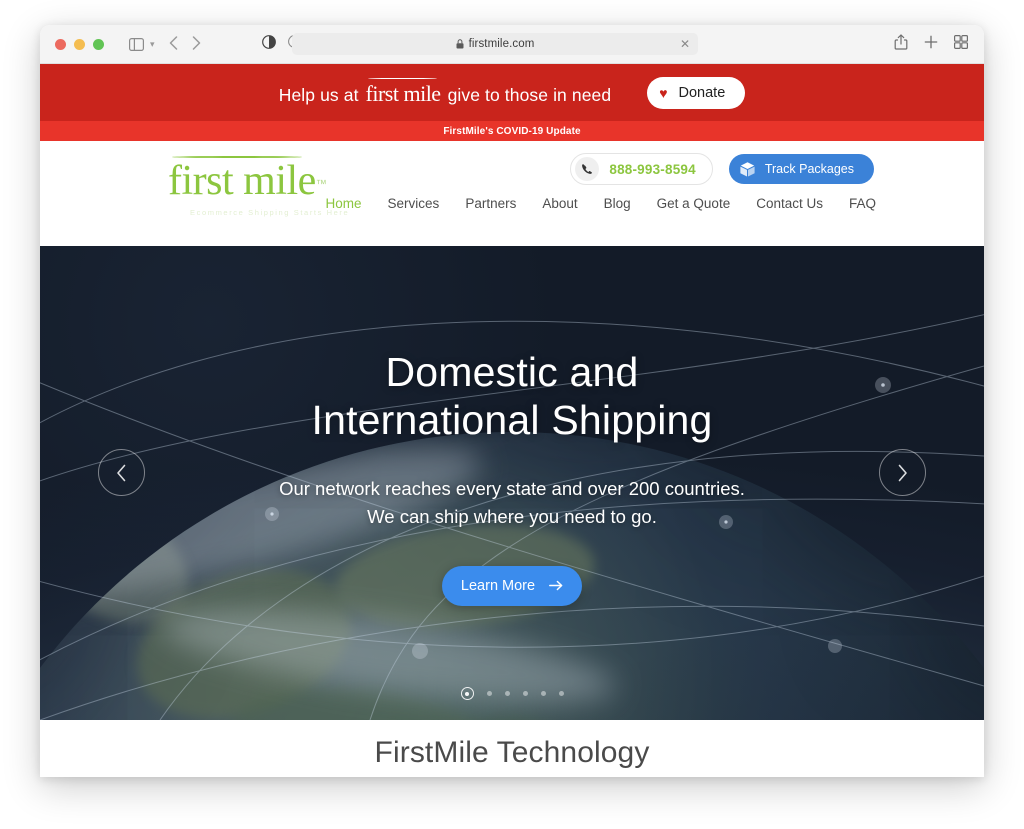 The image size is (1024, 829). I want to click on reader-contrast-icon, so click(269, 44).